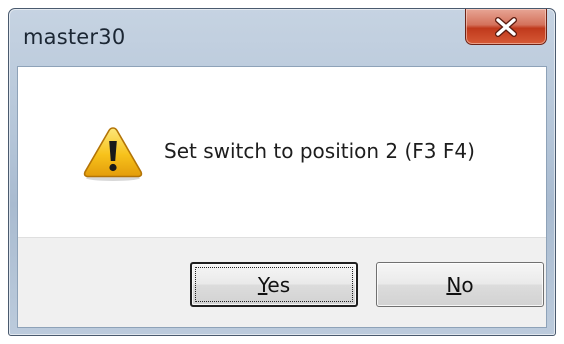 The image size is (564, 344). I want to click on yes-button-label: Yes, so click(274, 285).